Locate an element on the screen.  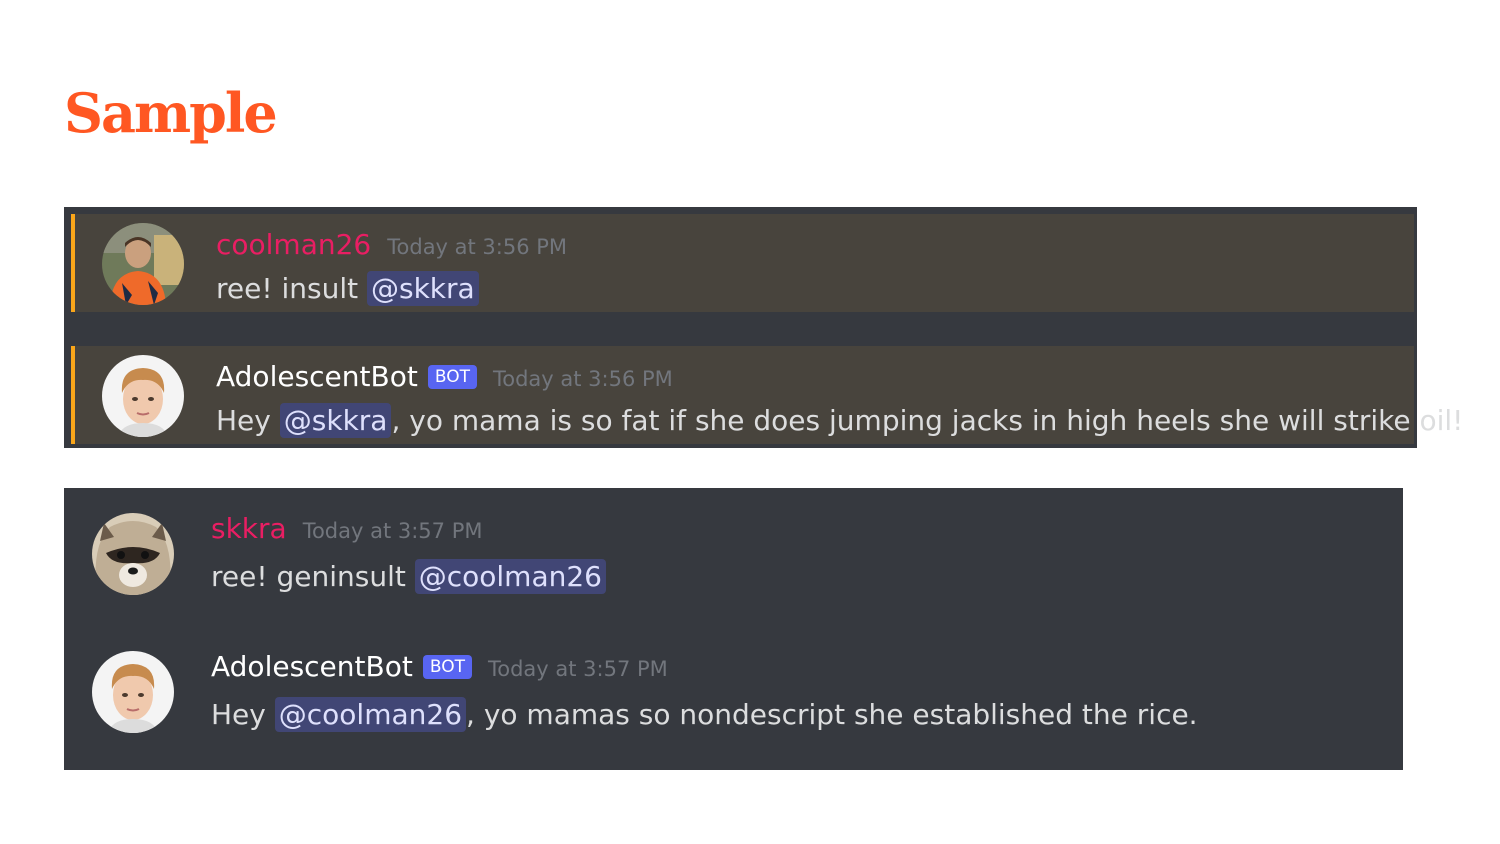
message-text: ree! geninsult @coolman26 is located at coordinates (408, 576).